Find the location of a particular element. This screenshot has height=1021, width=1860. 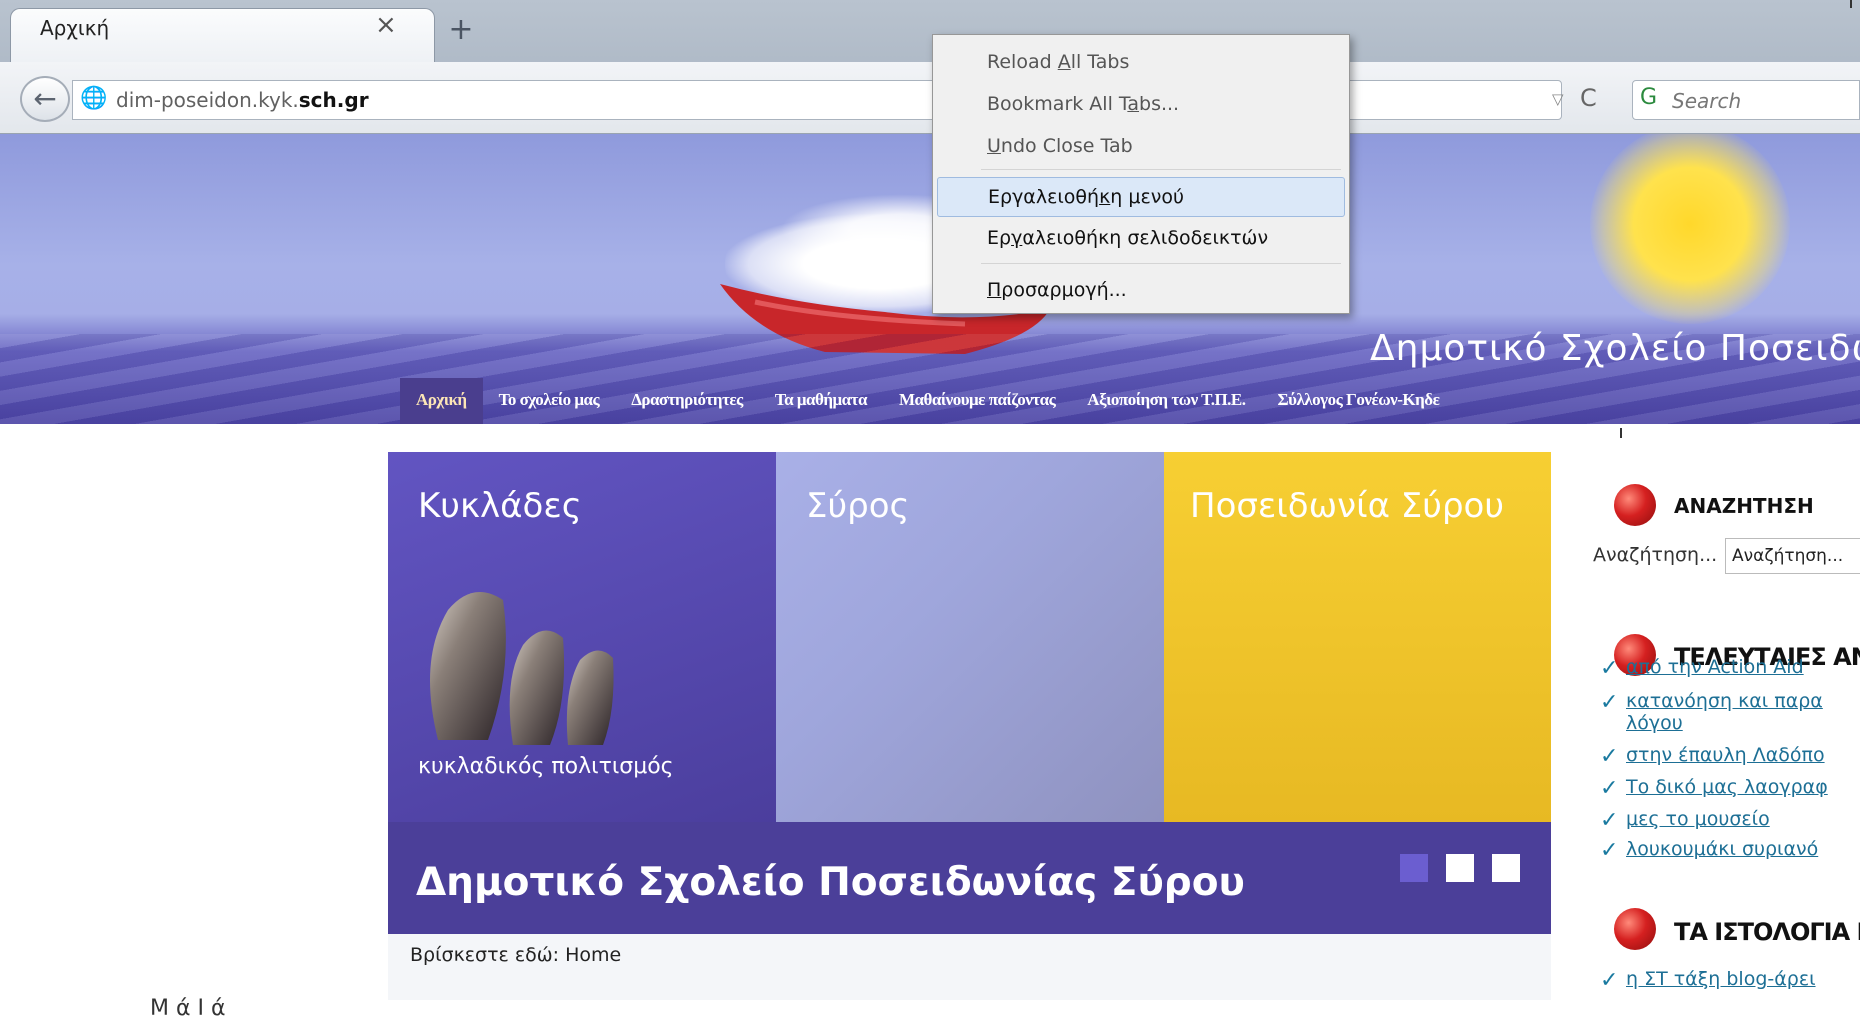

blogs-heading: ΤΑ ΙΣΤΟΛΟΓΙΑ ΜΑ is located at coordinates (1767, 932).